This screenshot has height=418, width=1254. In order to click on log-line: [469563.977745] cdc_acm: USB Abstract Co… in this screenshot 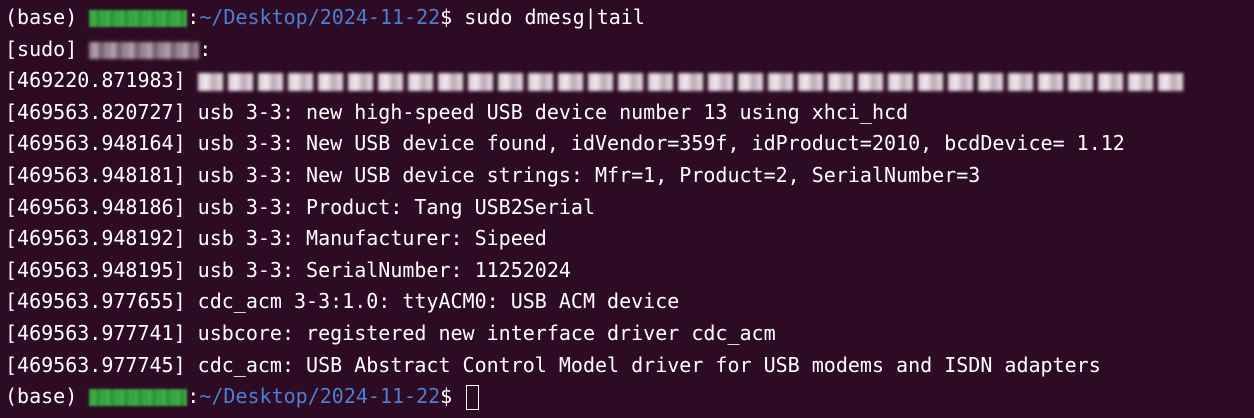, I will do `click(553, 364)`.